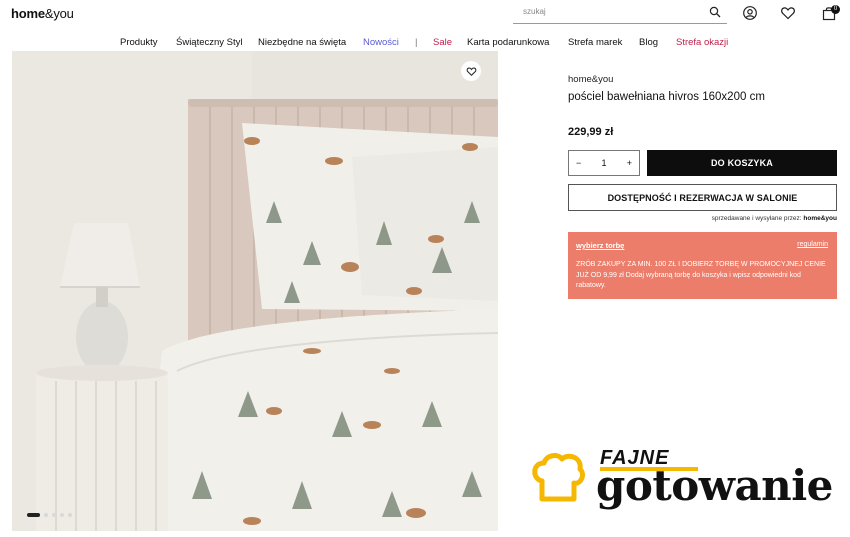 The width and height of the screenshot is (850, 537). I want to click on nav-strefa-marek: Strefa marek, so click(595, 42).